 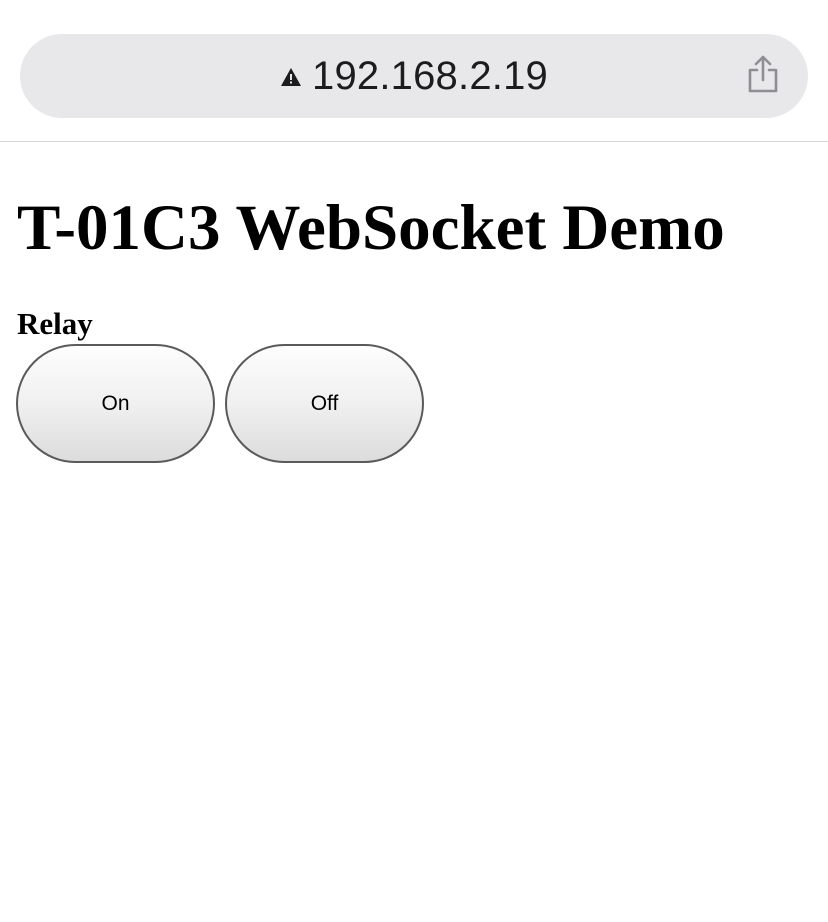 What do you see at coordinates (291, 77) in the screenshot?
I see `warning-triangle-icon` at bounding box center [291, 77].